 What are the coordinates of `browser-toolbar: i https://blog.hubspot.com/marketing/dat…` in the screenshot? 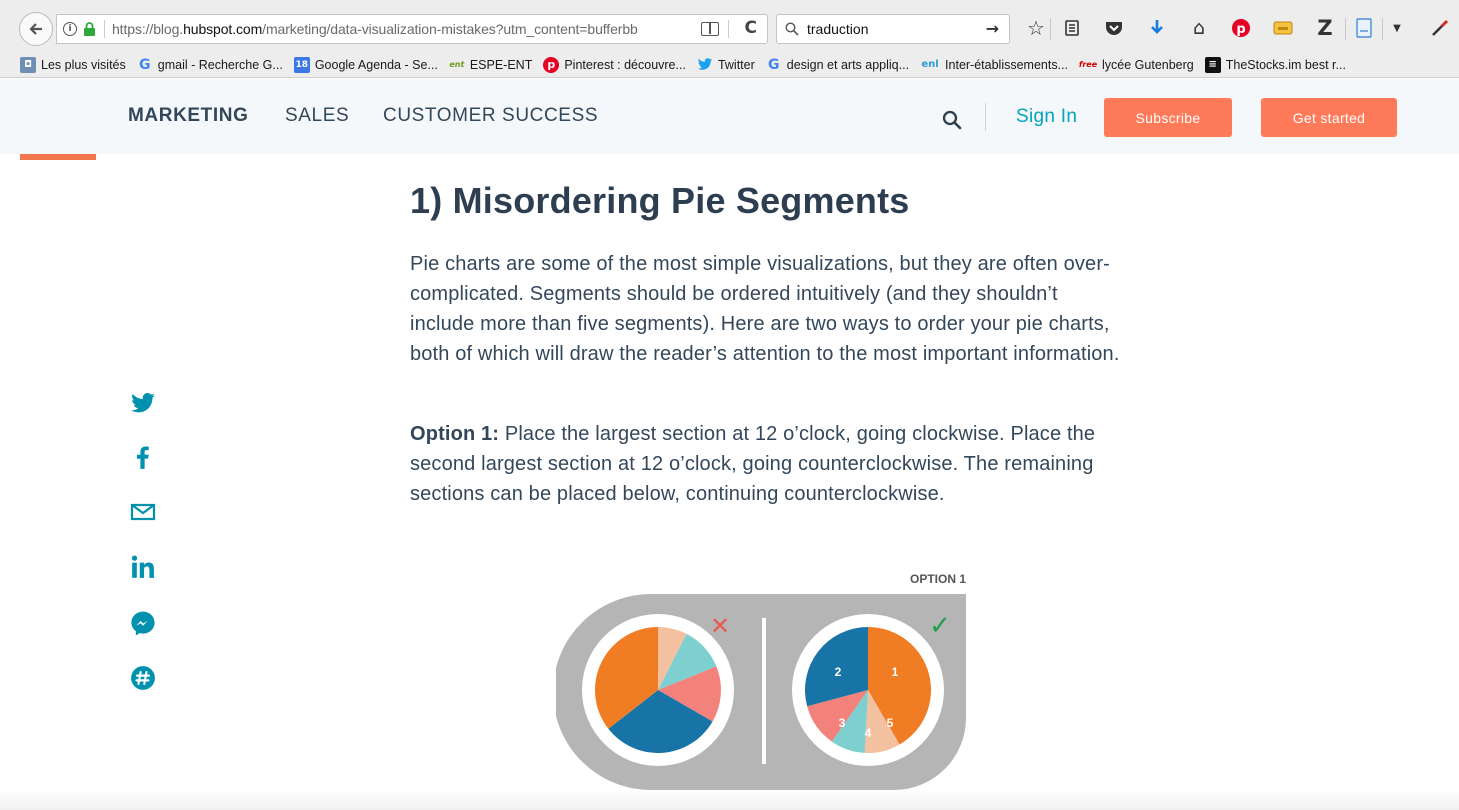 It's located at (729, 28).